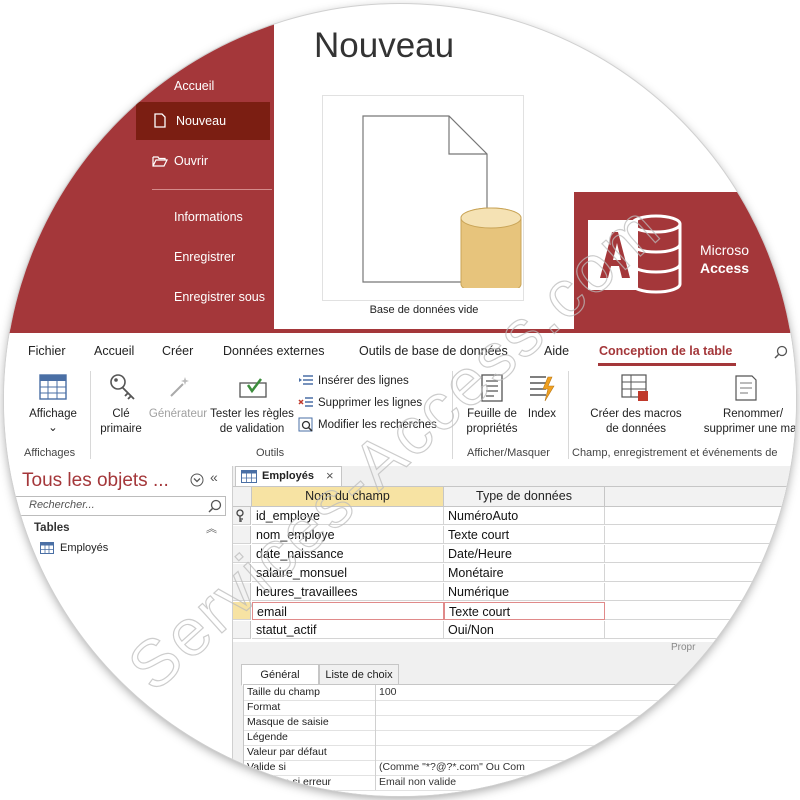  What do you see at coordinates (53, 387) in the screenshot?
I see `table-view-icon` at bounding box center [53, 387].